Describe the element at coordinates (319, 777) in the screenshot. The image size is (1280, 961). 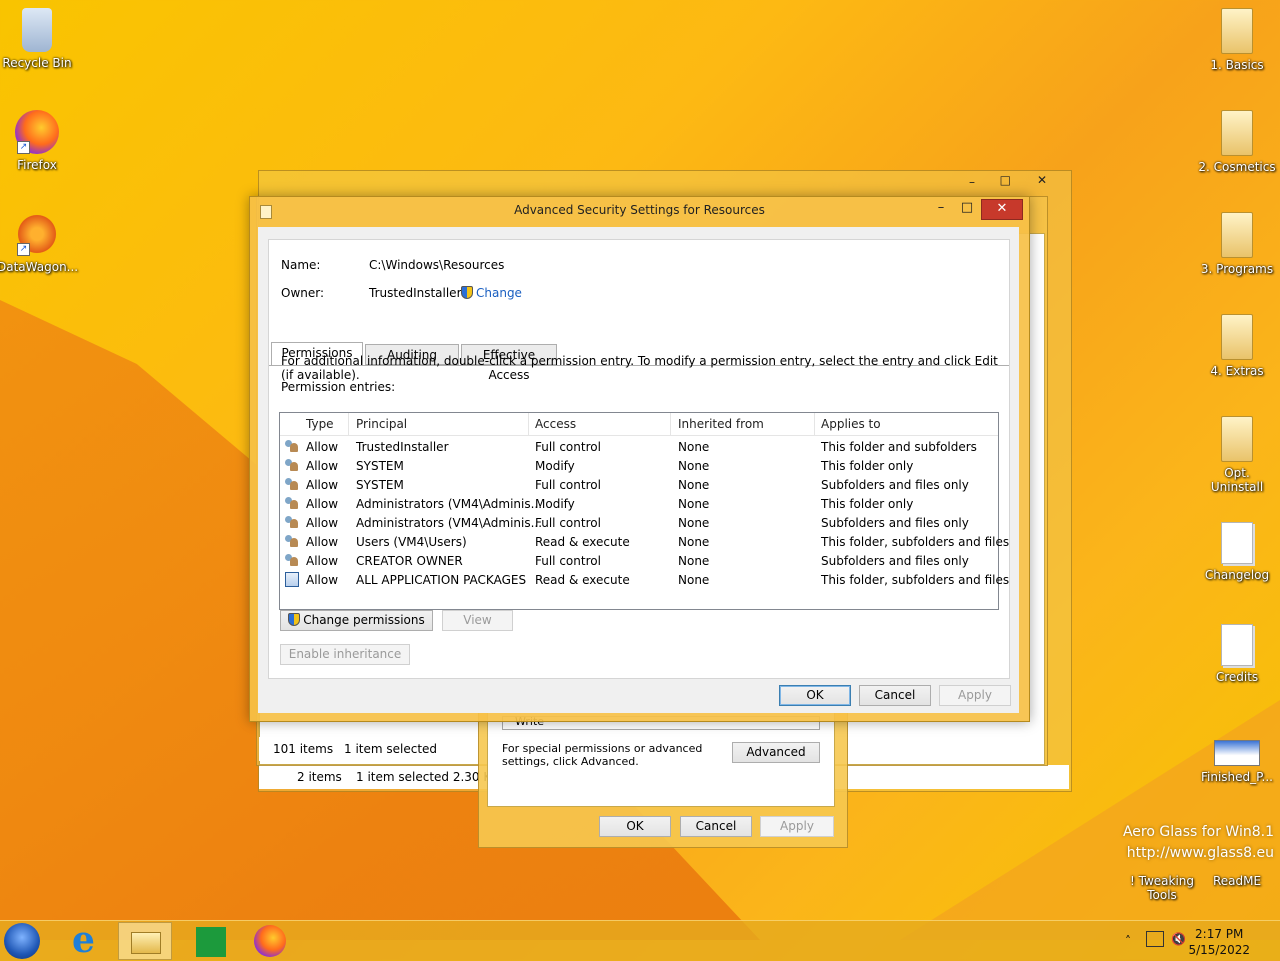
I see `status-items: 2 items` at that location.